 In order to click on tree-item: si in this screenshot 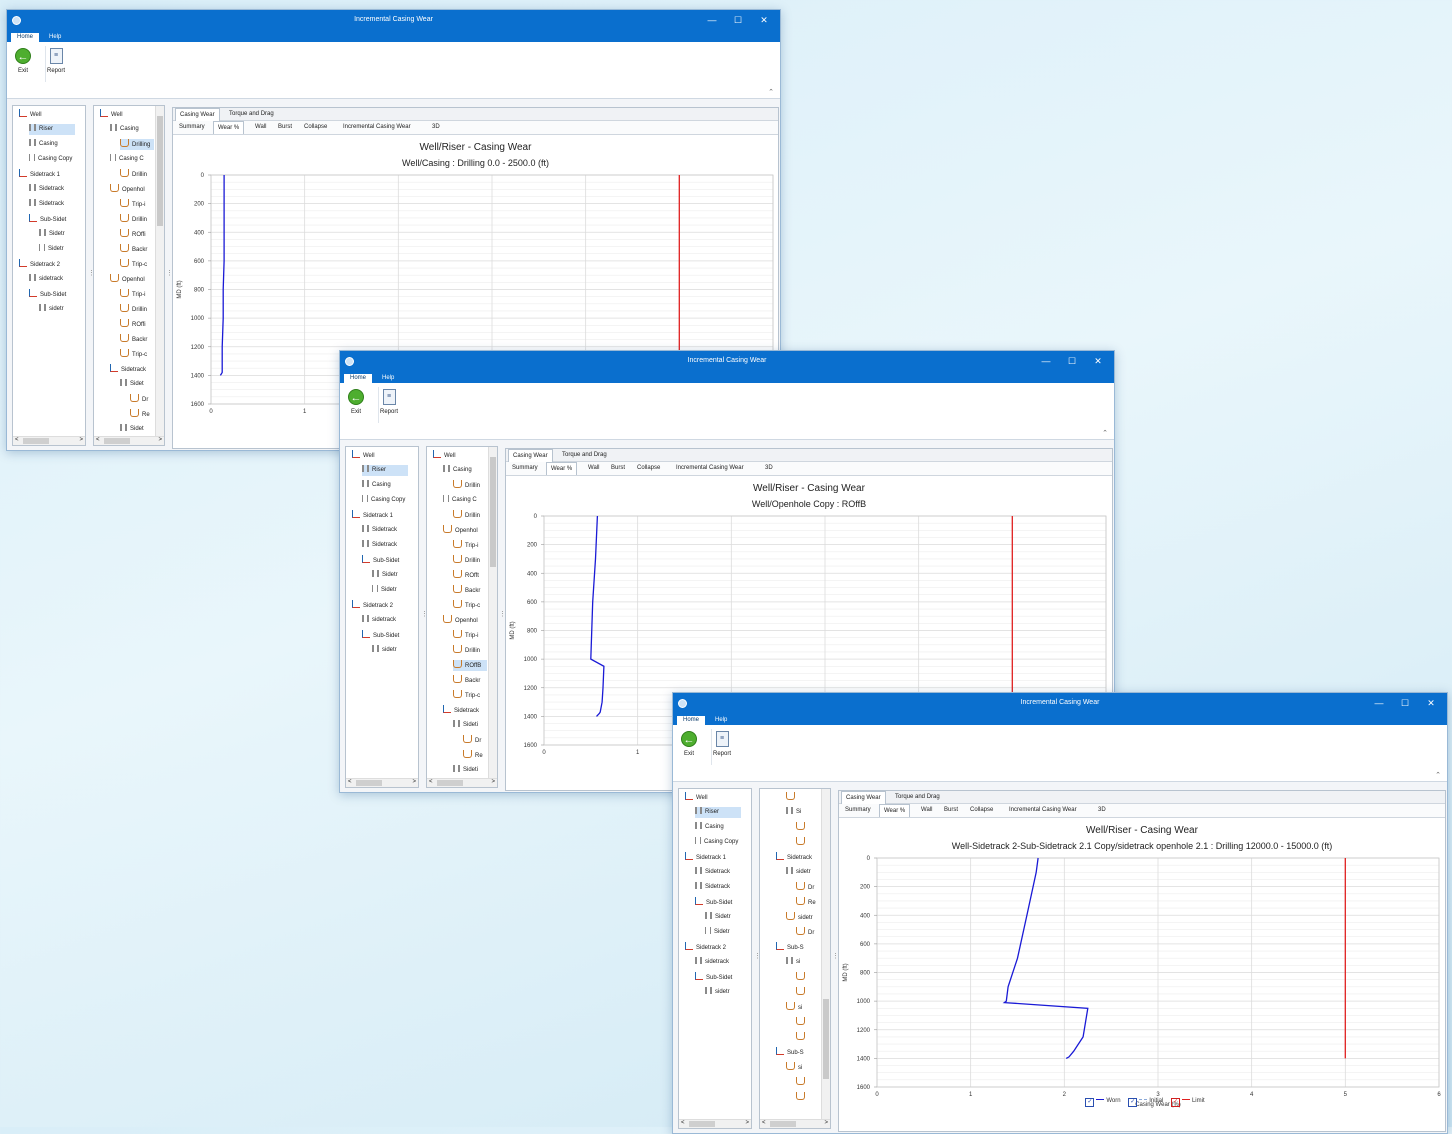, I will do `click(803, 962)`.